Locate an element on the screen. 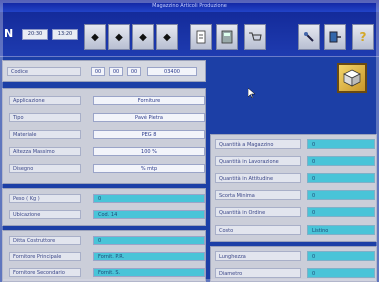 The height and width of the screenshot is (282, 379). field-value-qta-attitudine: 0 is located at coordinates (341, 178).